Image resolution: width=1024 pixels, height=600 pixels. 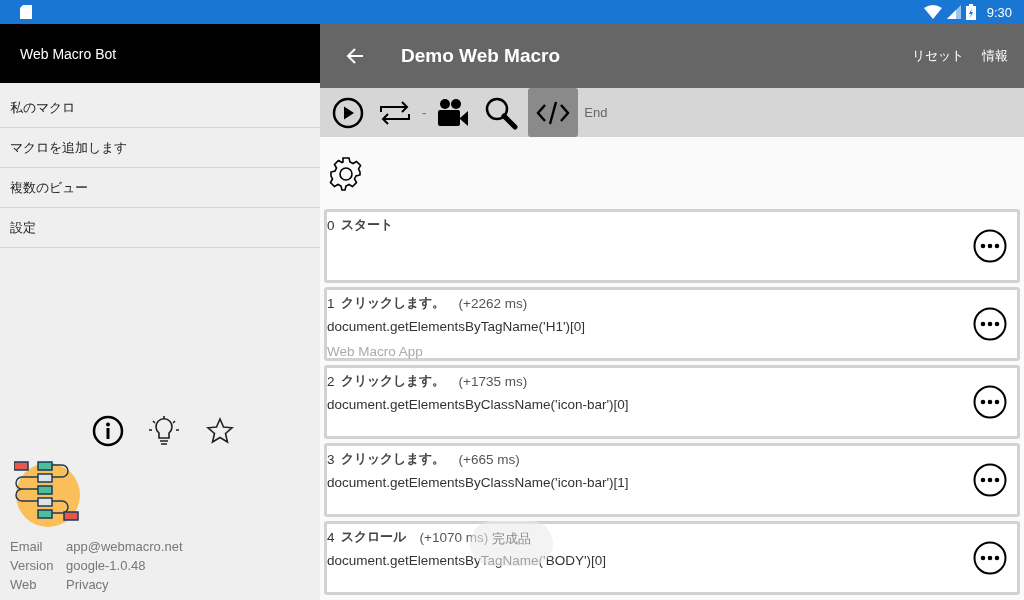 I want to click on step-delay: (+1735 ms), so click(x=493, y=381).